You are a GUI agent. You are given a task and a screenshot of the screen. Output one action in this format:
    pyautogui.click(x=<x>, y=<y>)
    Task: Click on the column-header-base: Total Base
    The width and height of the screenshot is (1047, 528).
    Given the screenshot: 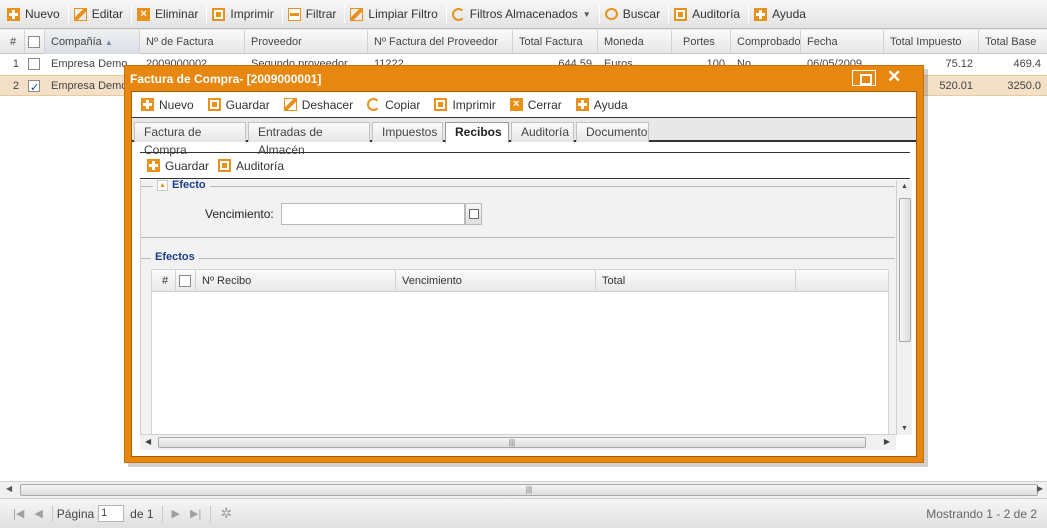 What is the action you would take?
    pyautogui.click(x=1013, y=42)
    